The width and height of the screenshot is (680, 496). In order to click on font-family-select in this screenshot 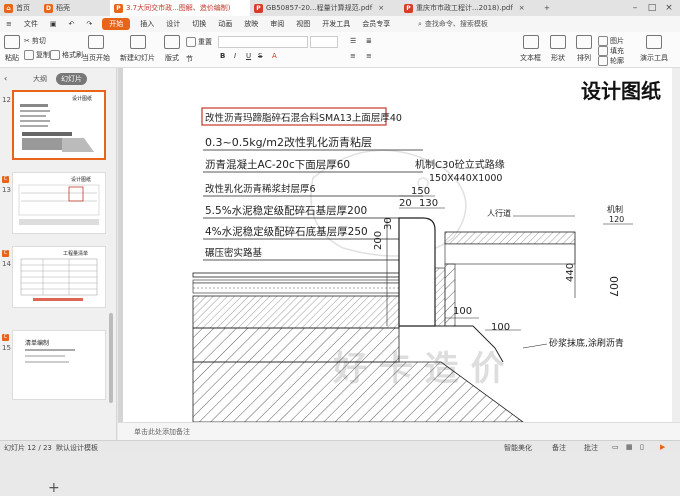, I will do `click(263, 42)`.